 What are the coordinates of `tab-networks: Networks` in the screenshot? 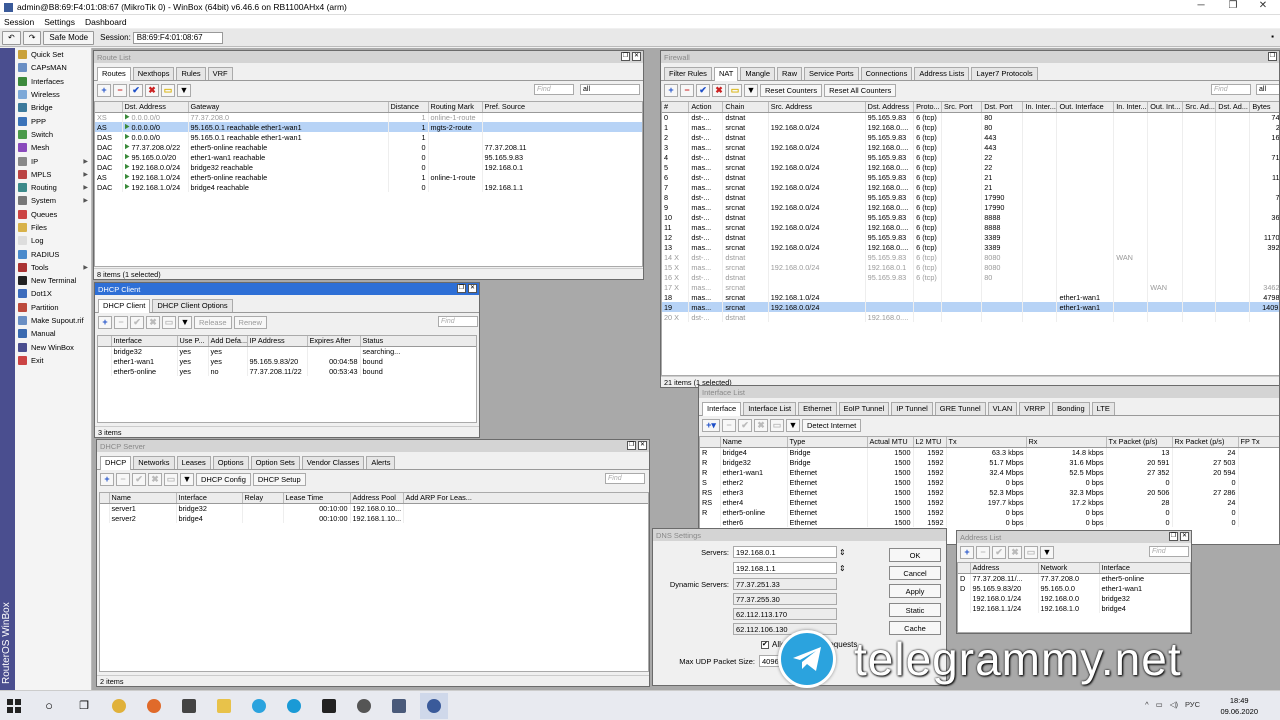 It's located at (154, 462).